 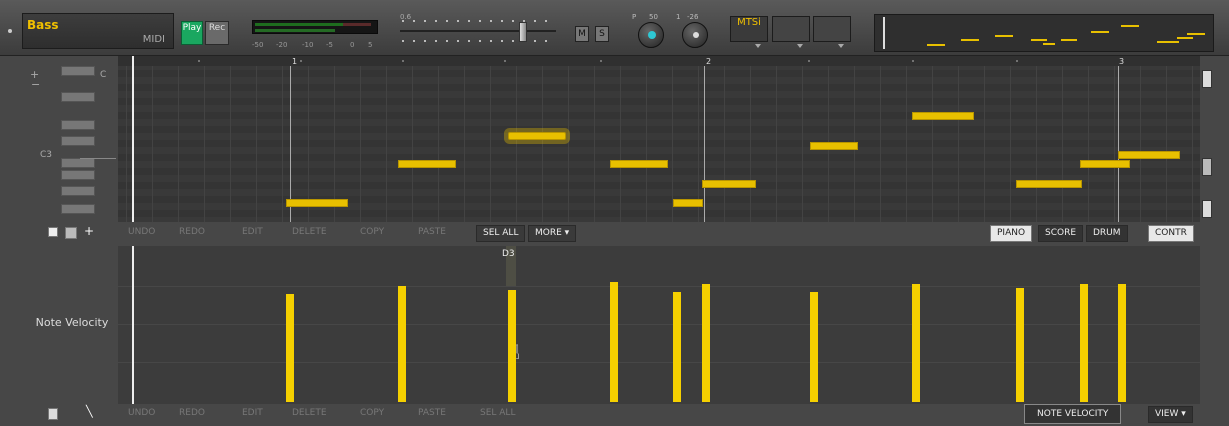 What do you see at coordinates (552, 233) in the screenshot?
I see `more-button: MORE ▾` at bounding box center [552, 233].